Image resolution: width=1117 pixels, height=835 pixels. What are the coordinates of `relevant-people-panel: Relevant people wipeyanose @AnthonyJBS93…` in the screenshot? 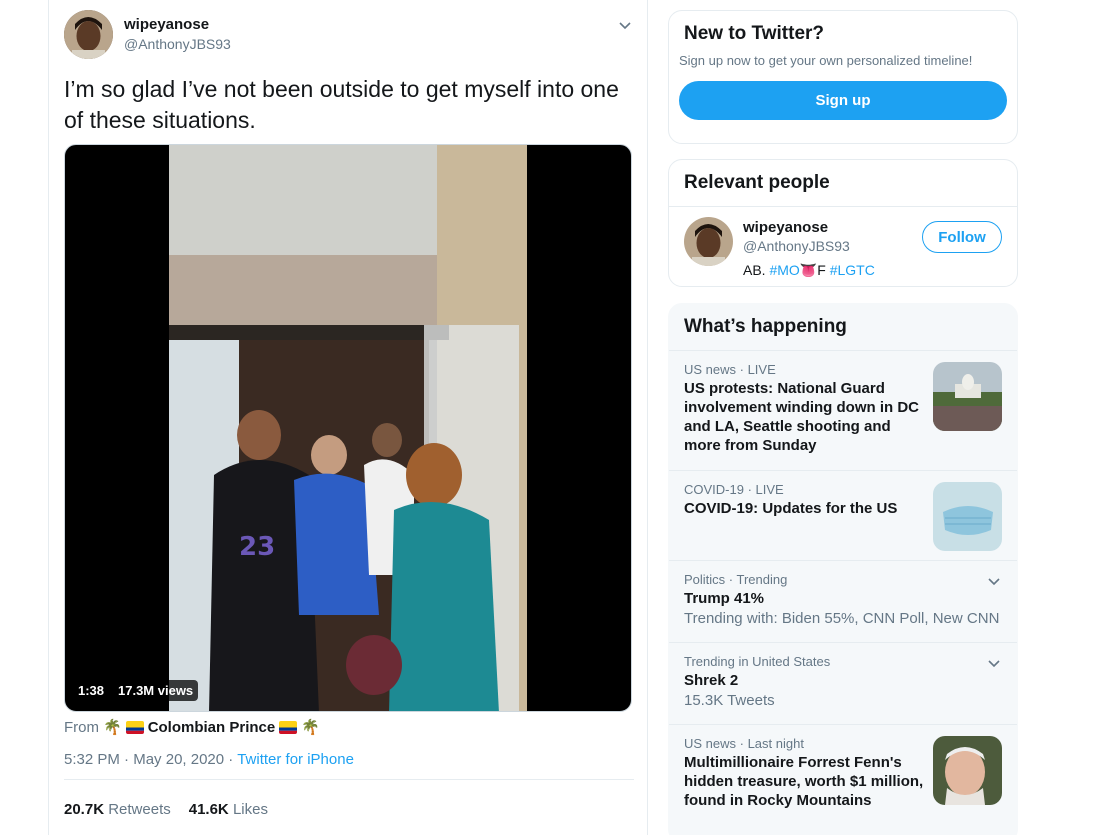 It's located at (843, 223).